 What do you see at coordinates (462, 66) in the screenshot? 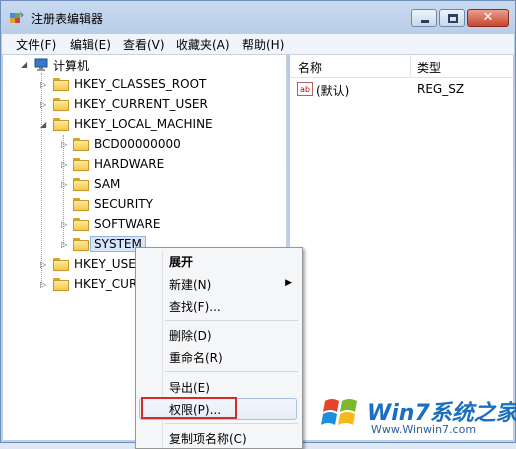
I see `column-header-type: 类型` at bounding box center [462, 66].